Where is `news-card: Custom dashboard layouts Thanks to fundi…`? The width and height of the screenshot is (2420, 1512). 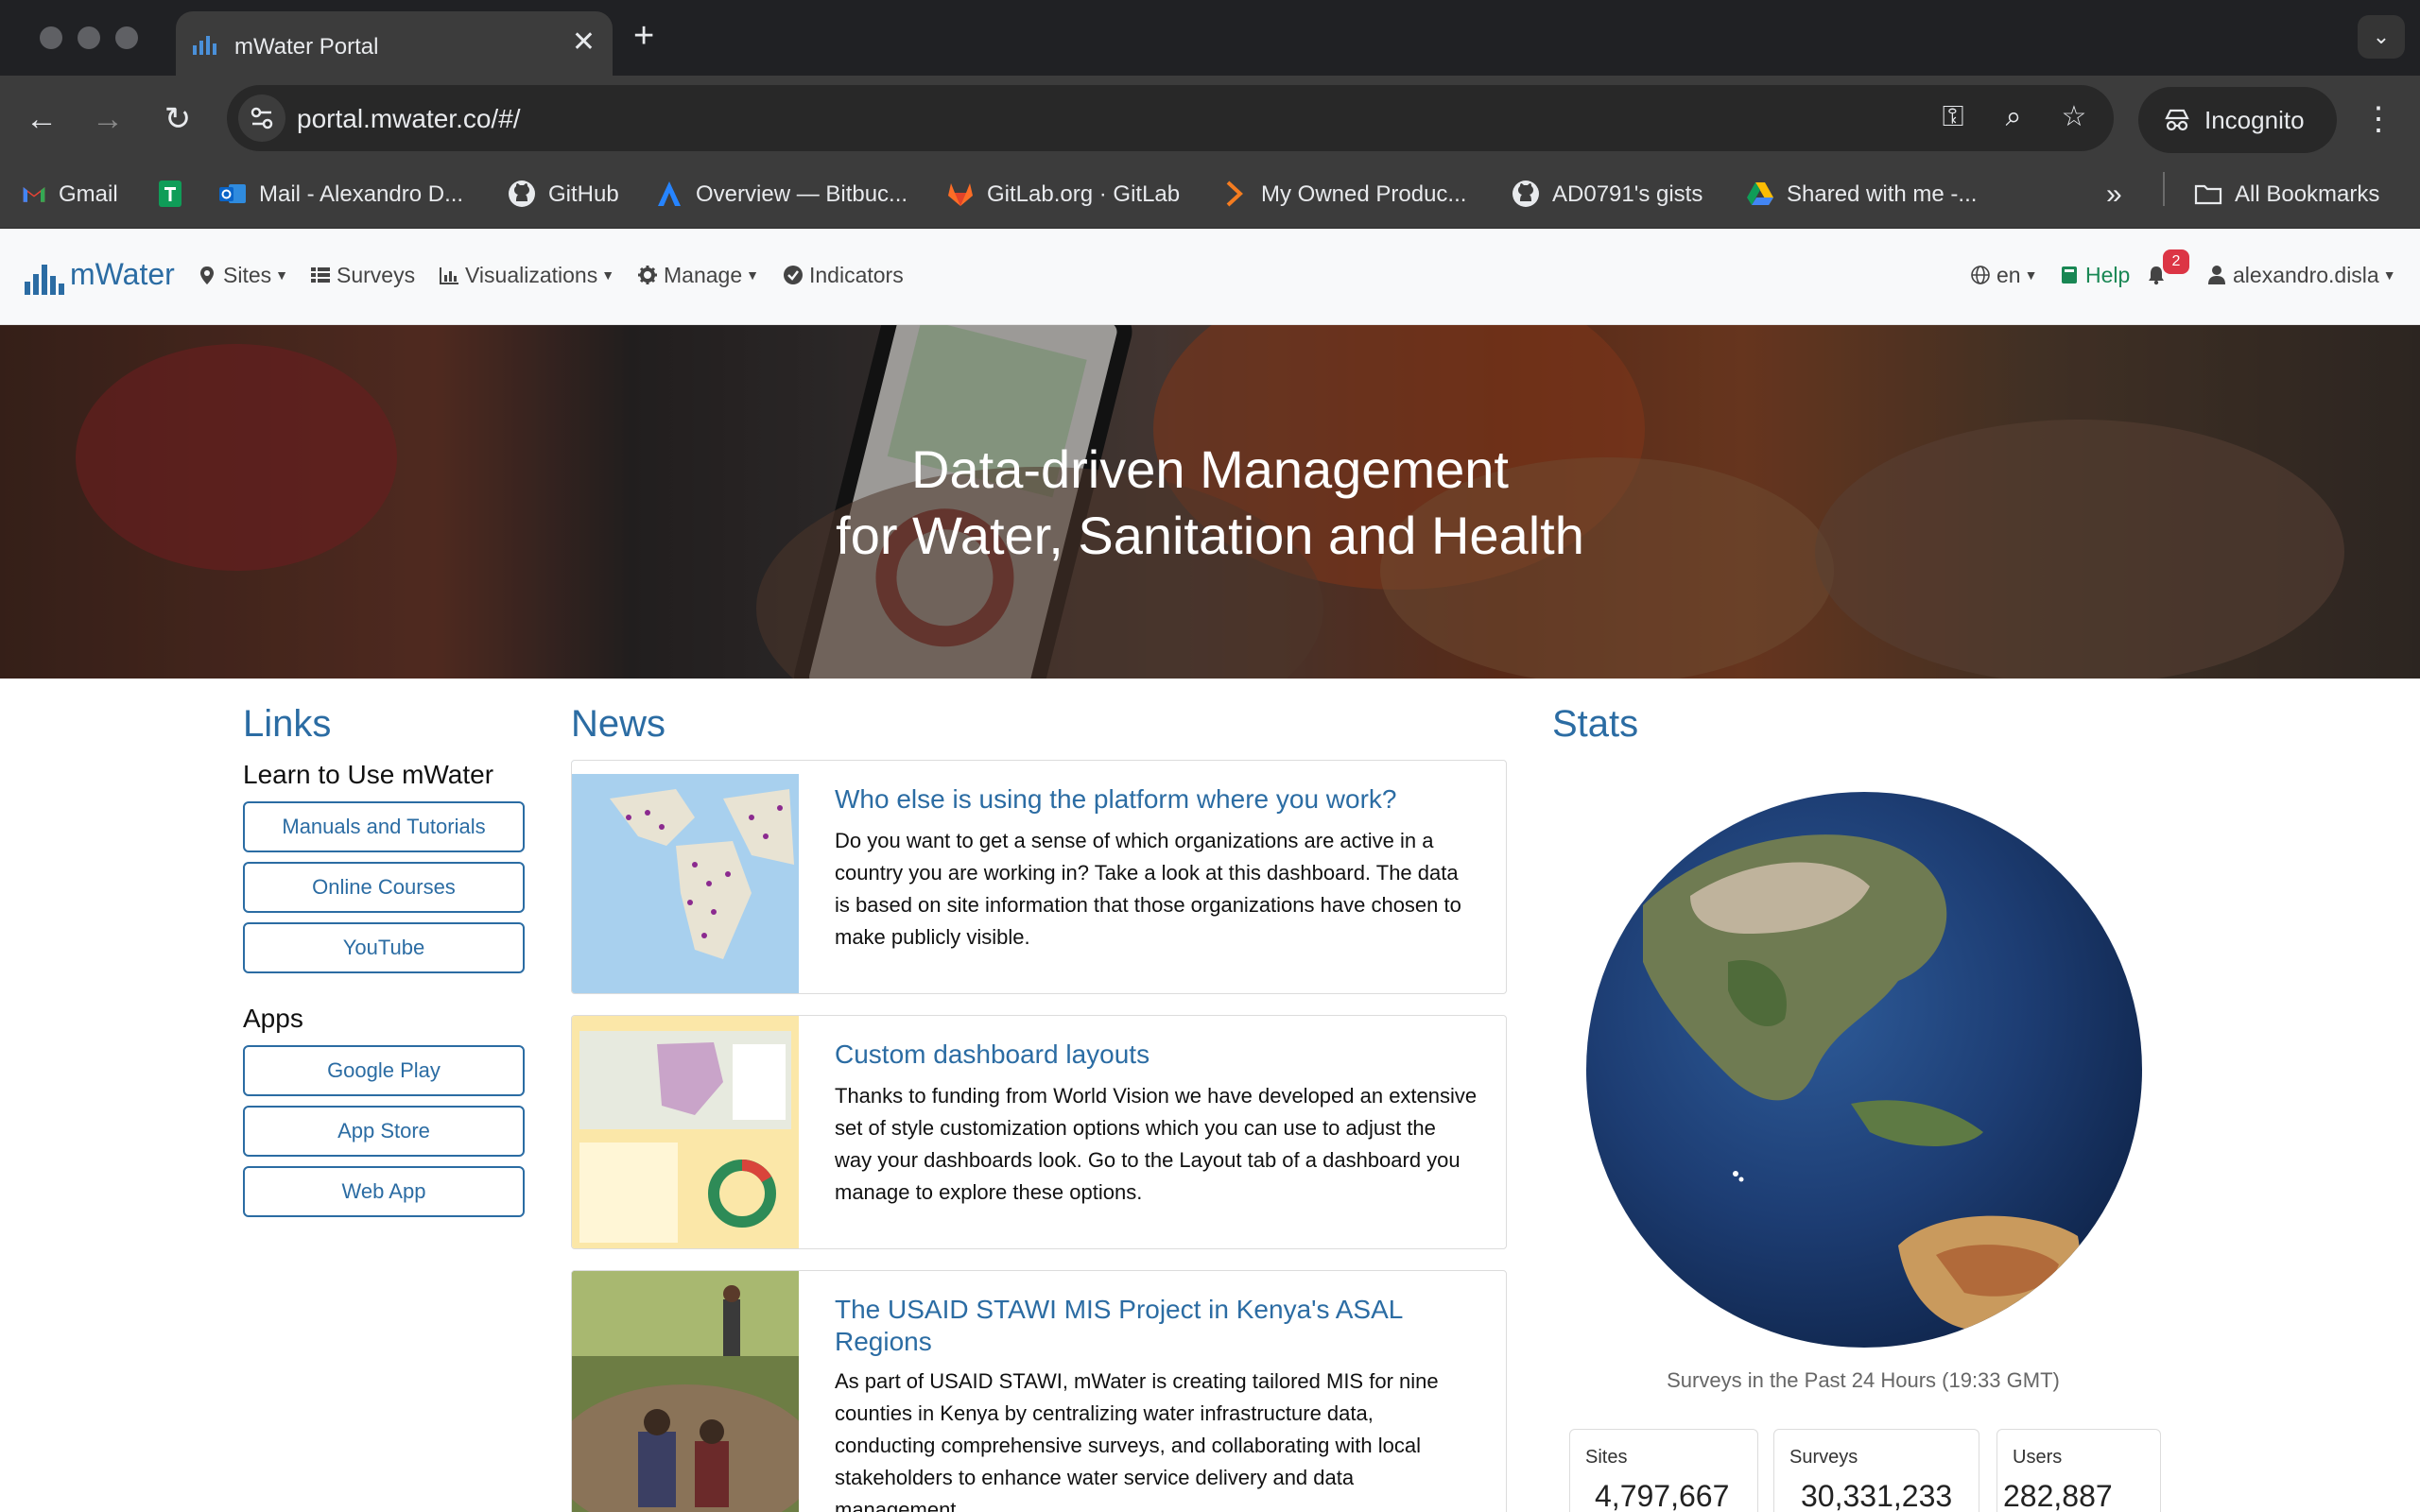
news-card: Custom dashboard layouts Thanks to fundi… is located at coordinates (1039, 1132).